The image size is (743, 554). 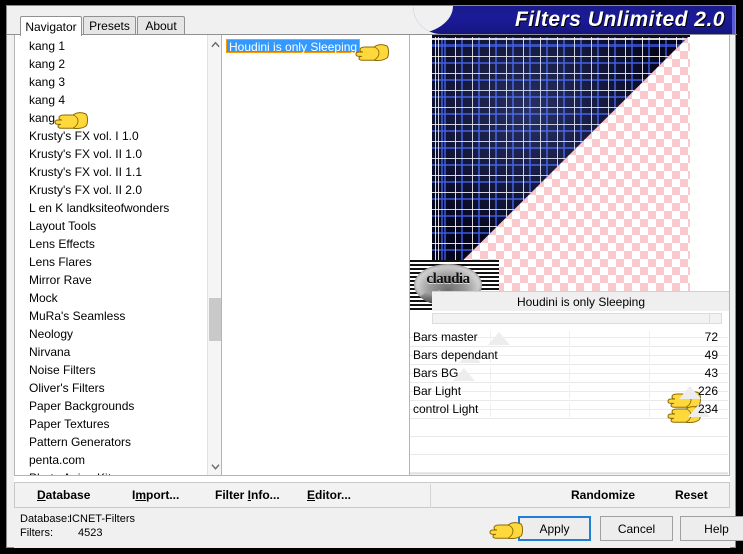 What do you see at coordinates (110, 442) in the screenshot?
I see `filter-category-item: Pattern Generators` at bounding box center [110, 442].